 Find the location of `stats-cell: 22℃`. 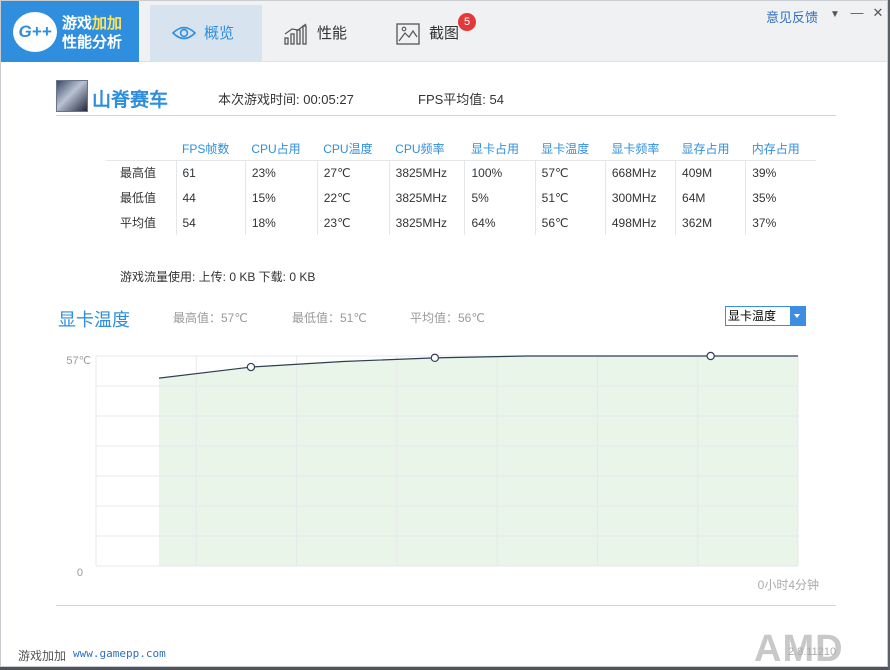

stats-cell: 22℃ is located at coordinates (353, 197).